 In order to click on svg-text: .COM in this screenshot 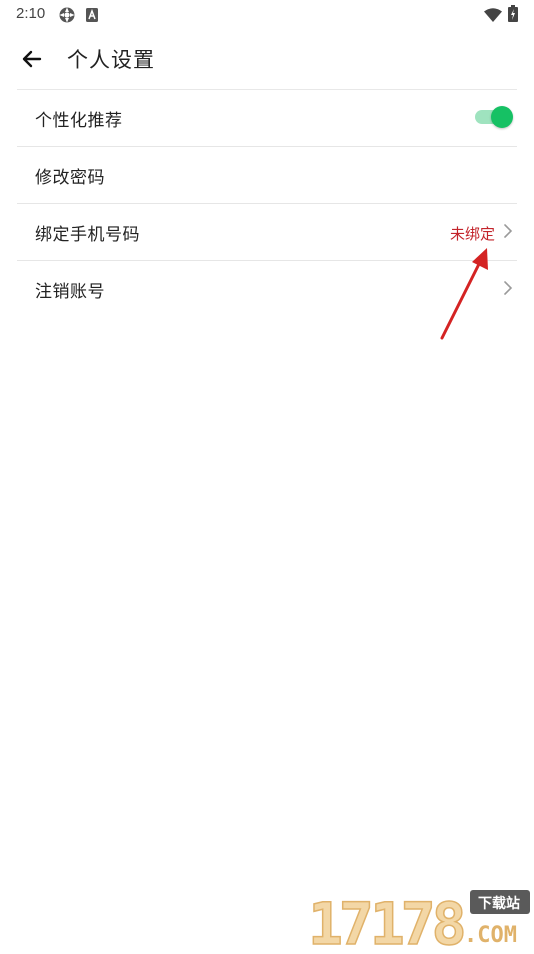, I will do `click(490, 935)`.